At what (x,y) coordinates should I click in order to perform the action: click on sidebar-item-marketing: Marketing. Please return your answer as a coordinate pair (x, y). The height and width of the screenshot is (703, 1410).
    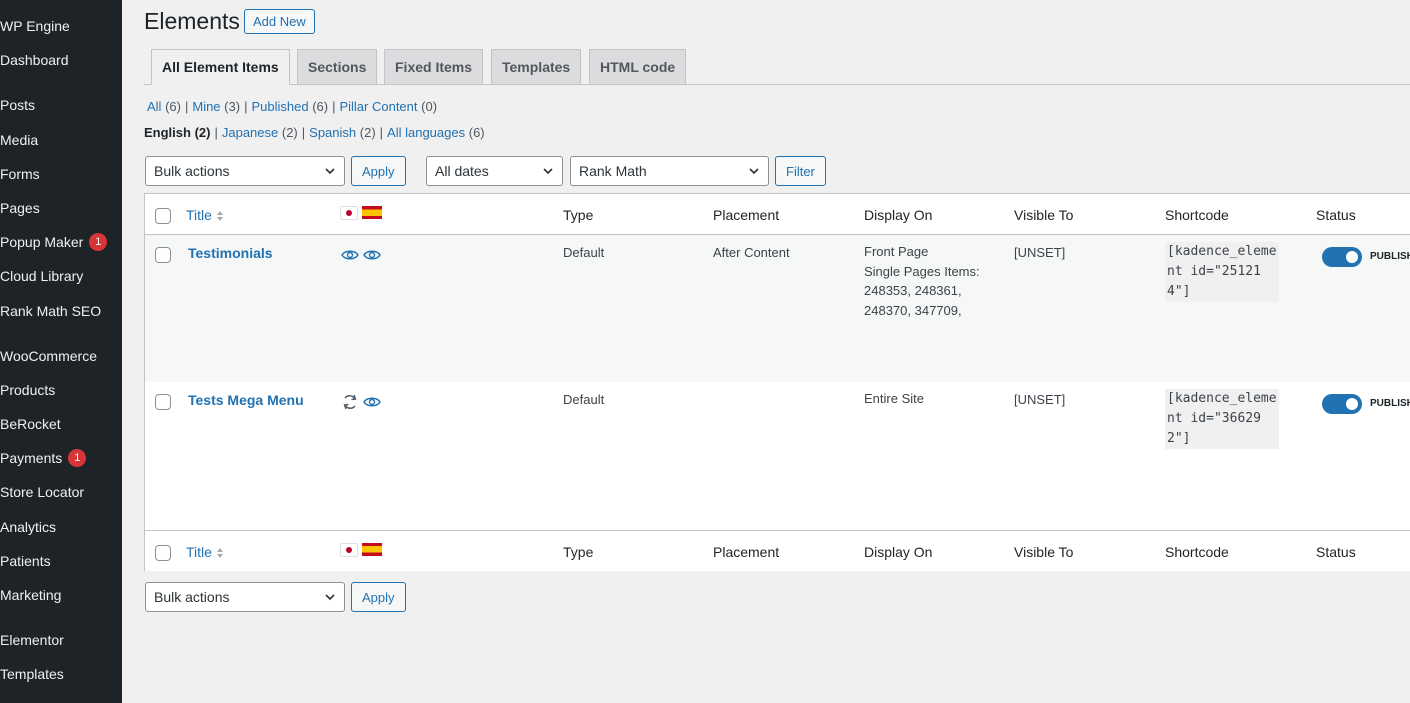
    Looking at the image, I should click on (30, 595).